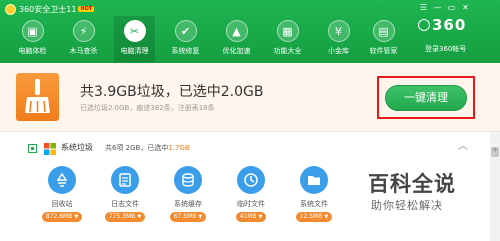  What do you see at coordinates (59, 216) in the screenshot?
I see `item-size: 872.6MB` at bounding box center [59, 216].